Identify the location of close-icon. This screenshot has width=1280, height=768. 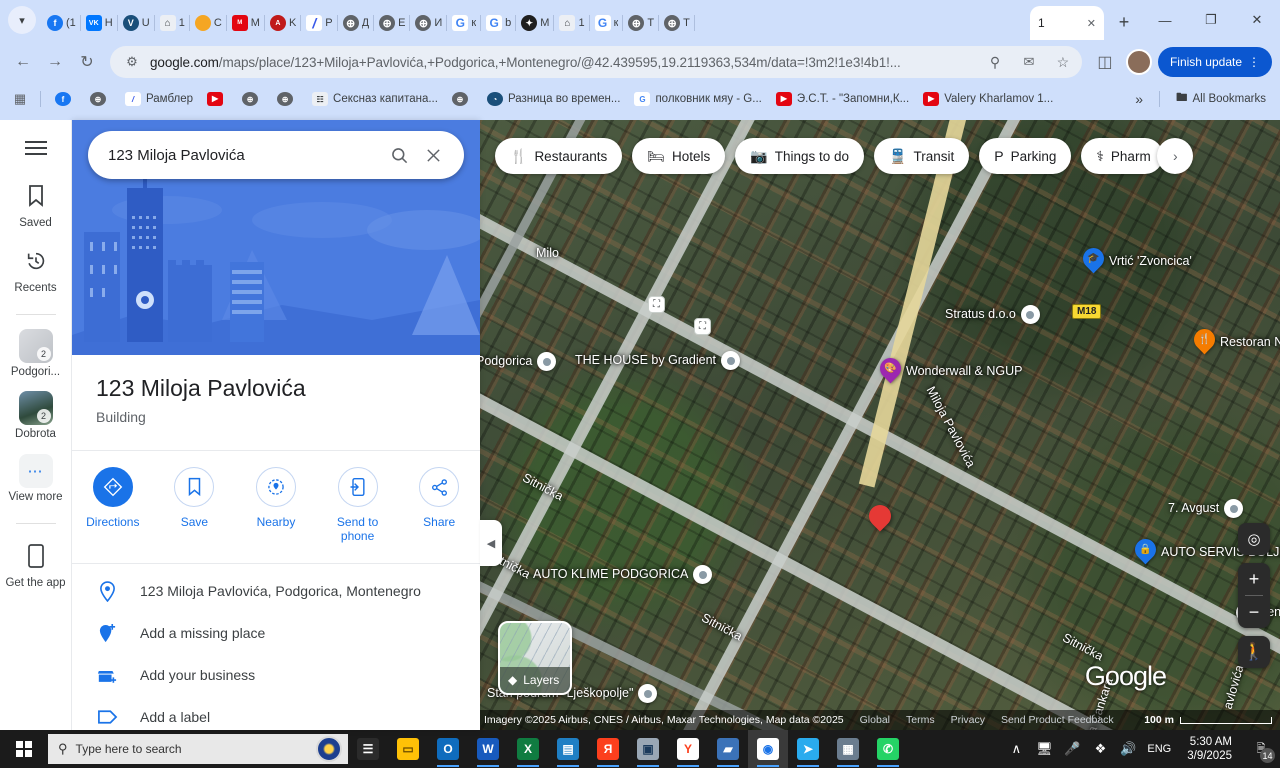
(433, 155).